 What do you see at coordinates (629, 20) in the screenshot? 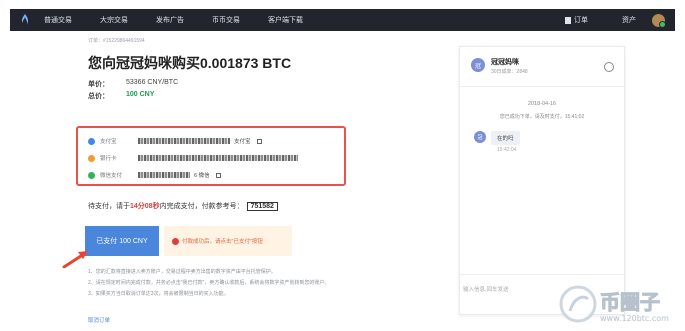
I see `nav-assets: 资产` at bounding box center [629, 20].